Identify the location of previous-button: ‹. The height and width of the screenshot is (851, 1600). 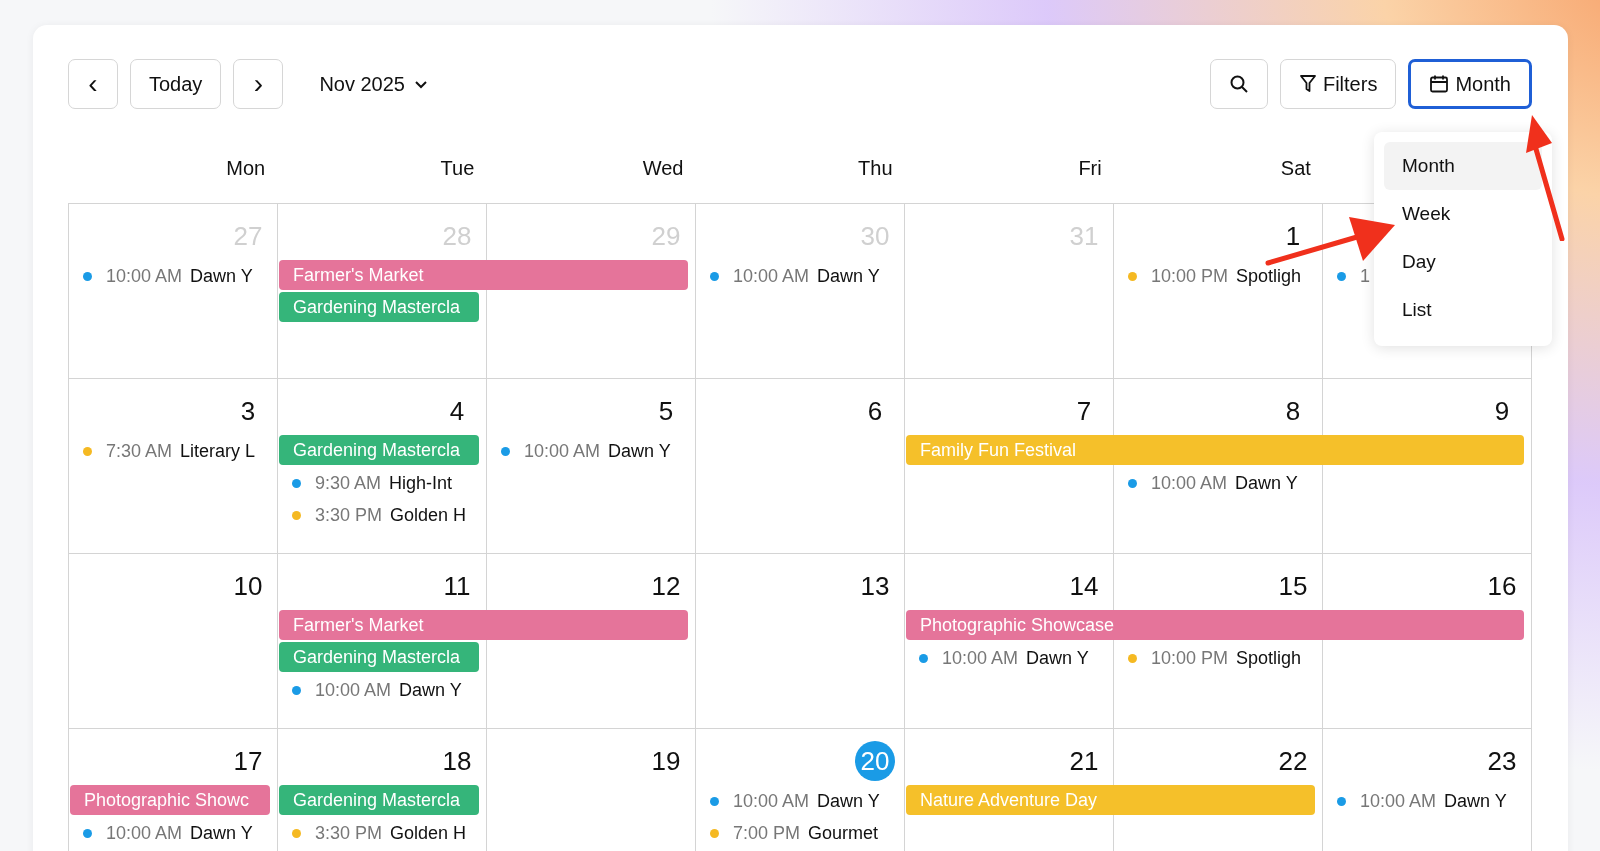
(93, 84).